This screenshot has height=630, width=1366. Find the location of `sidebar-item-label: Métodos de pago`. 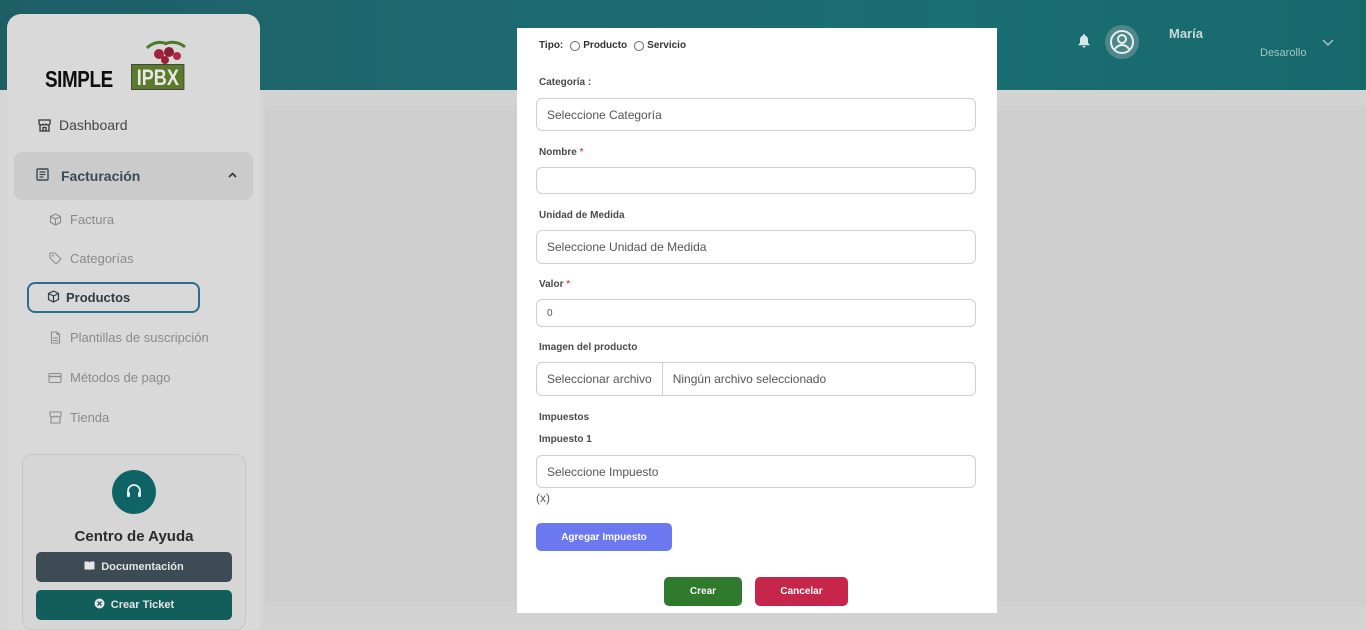

sidebar-item-label: Métodos de pago is located at coordinates (120, 377).